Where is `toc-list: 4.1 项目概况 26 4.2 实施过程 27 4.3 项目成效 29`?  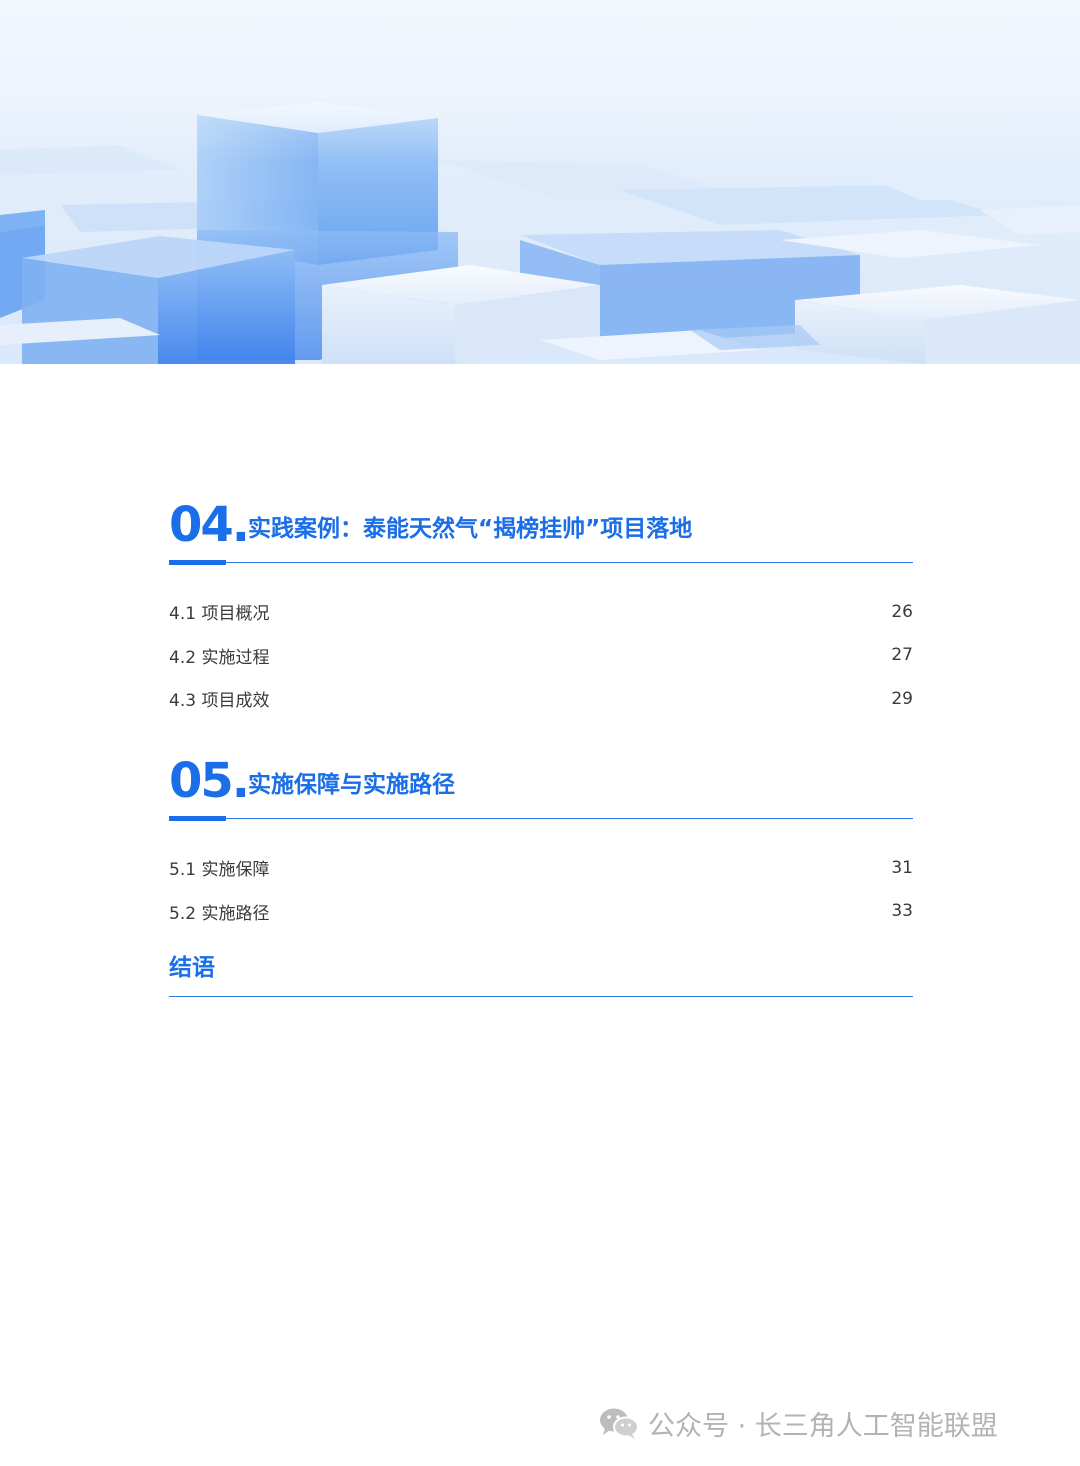
toc-list: 4.1 项目概况 26 4.2 实施过程 27 4.3 项目成效 29 is located at coordinates (541, 655).